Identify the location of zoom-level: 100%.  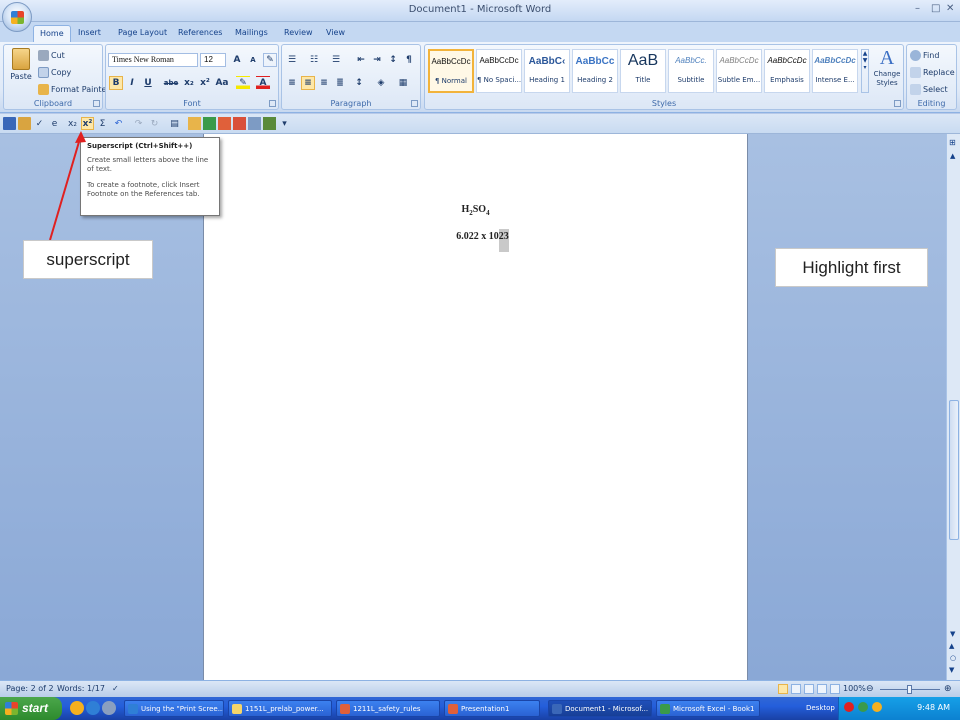
(854, 688).